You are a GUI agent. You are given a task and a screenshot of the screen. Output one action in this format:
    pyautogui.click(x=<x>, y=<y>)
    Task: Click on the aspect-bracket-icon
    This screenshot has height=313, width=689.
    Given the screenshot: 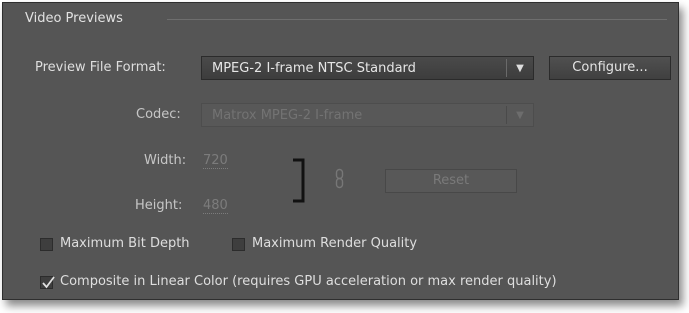 What is the action you would take?
    pyautogui.click(x=299, y=180)
    